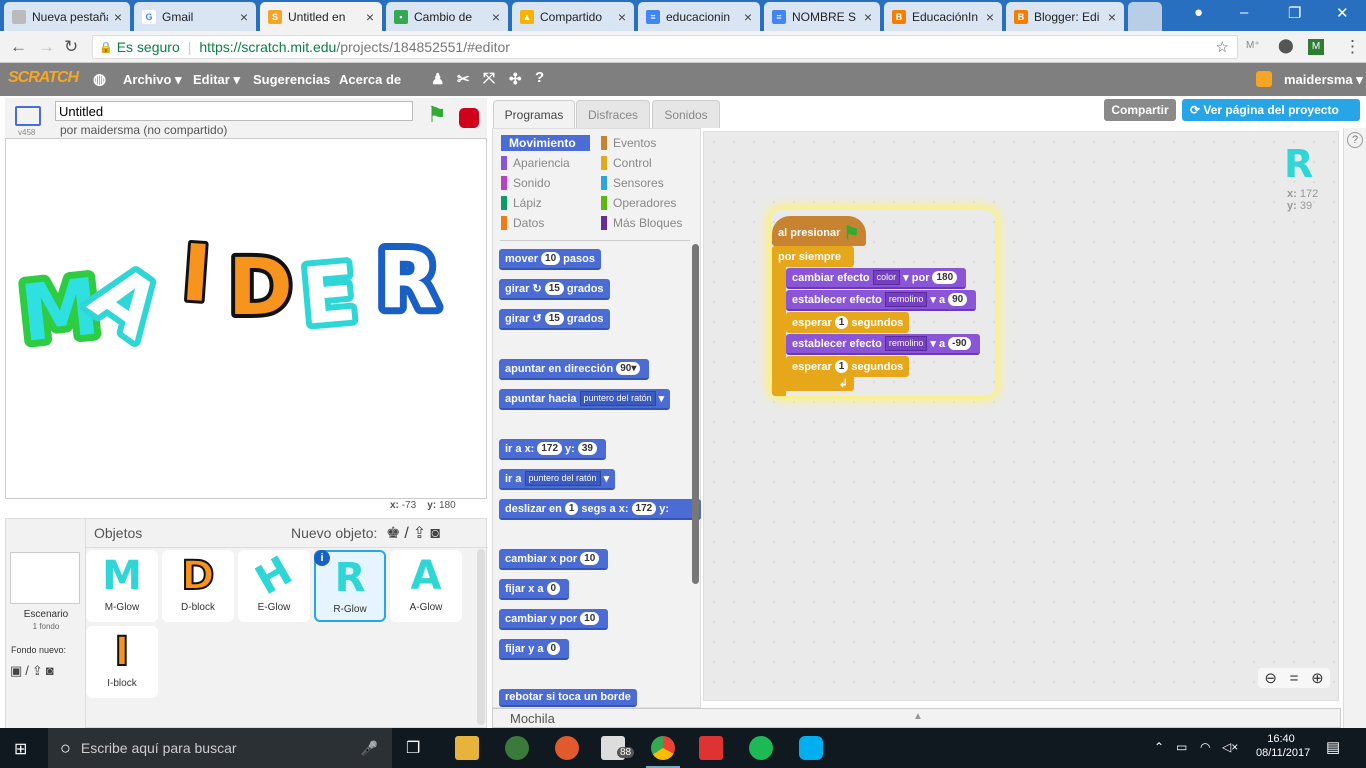 This screenshot has width=1366, height=768. Describe the element at coordinates (413, 748) in the screenshot. I see `task-view-icon: ❐` at that location.